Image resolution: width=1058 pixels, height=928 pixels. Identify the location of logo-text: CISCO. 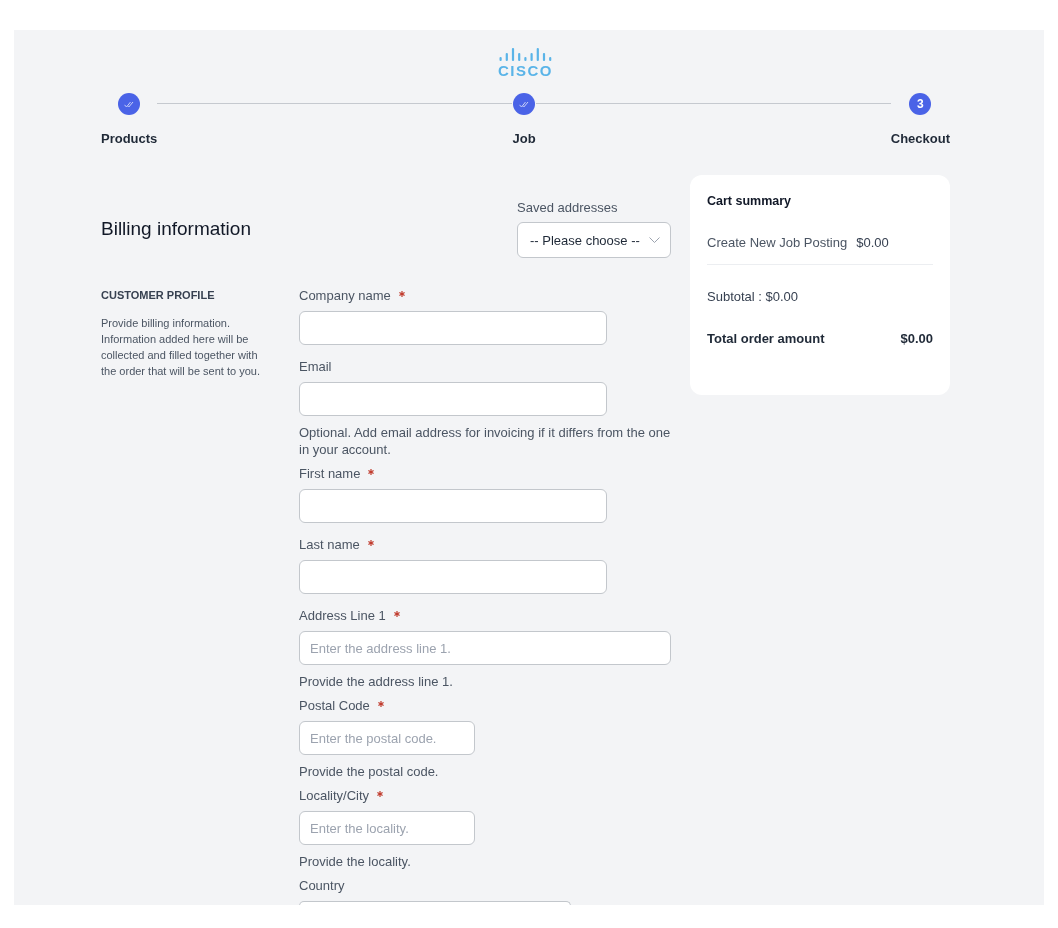
(525, 71).